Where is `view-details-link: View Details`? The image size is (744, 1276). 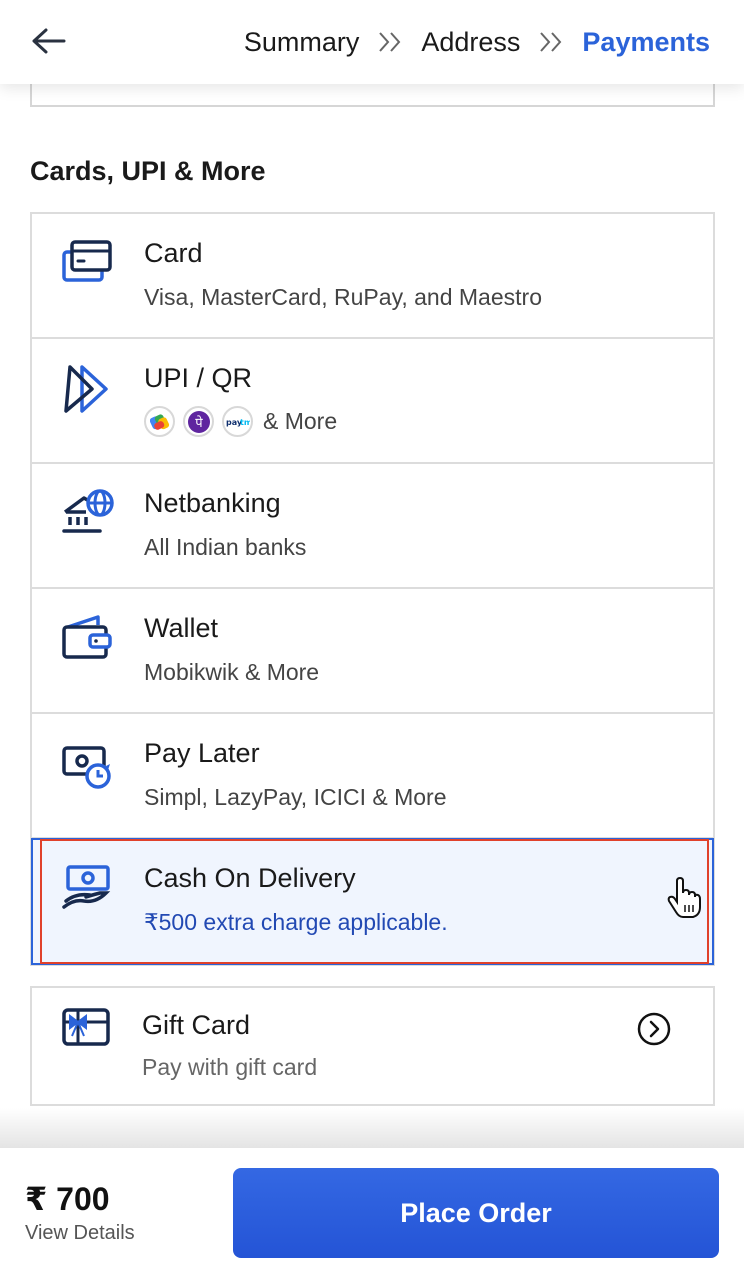
view-details-link: View Details is located at coordinates (80, 1233).